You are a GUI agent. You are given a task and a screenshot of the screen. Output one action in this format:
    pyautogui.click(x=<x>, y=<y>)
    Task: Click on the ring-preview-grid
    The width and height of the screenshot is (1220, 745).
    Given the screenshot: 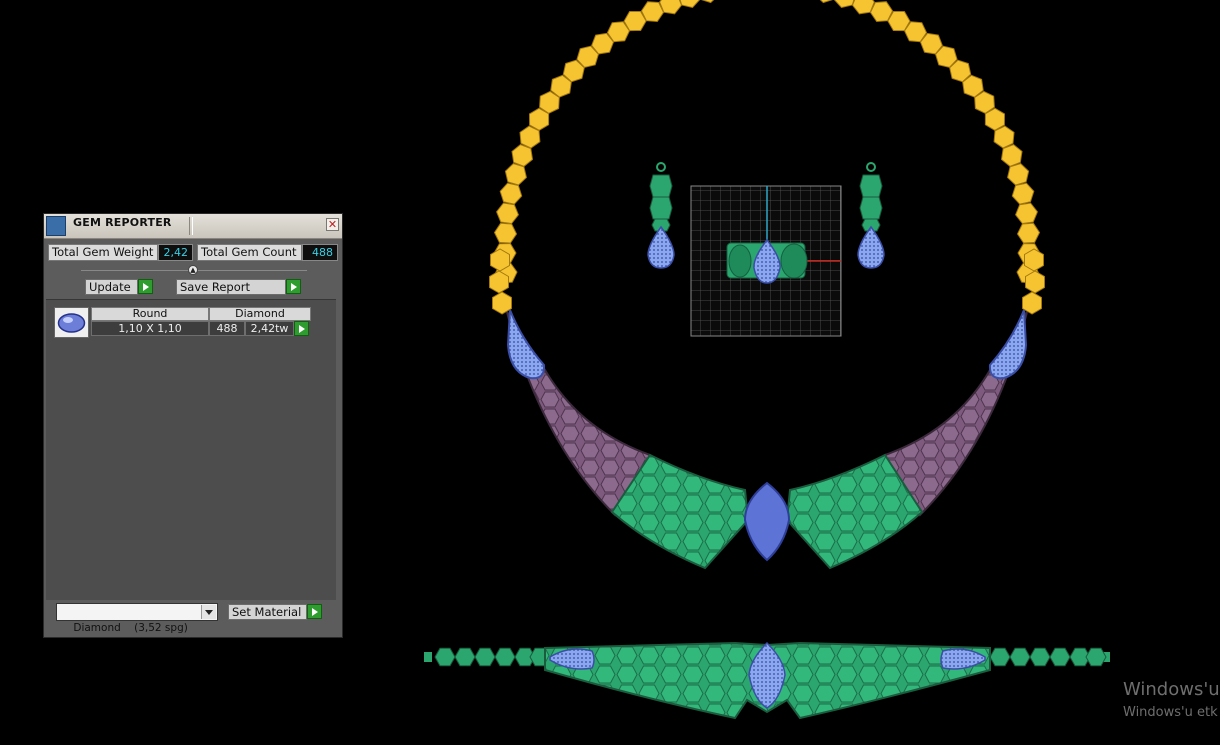 What is the action you would take?
    pyautogui.click(x=766, y=261)
    